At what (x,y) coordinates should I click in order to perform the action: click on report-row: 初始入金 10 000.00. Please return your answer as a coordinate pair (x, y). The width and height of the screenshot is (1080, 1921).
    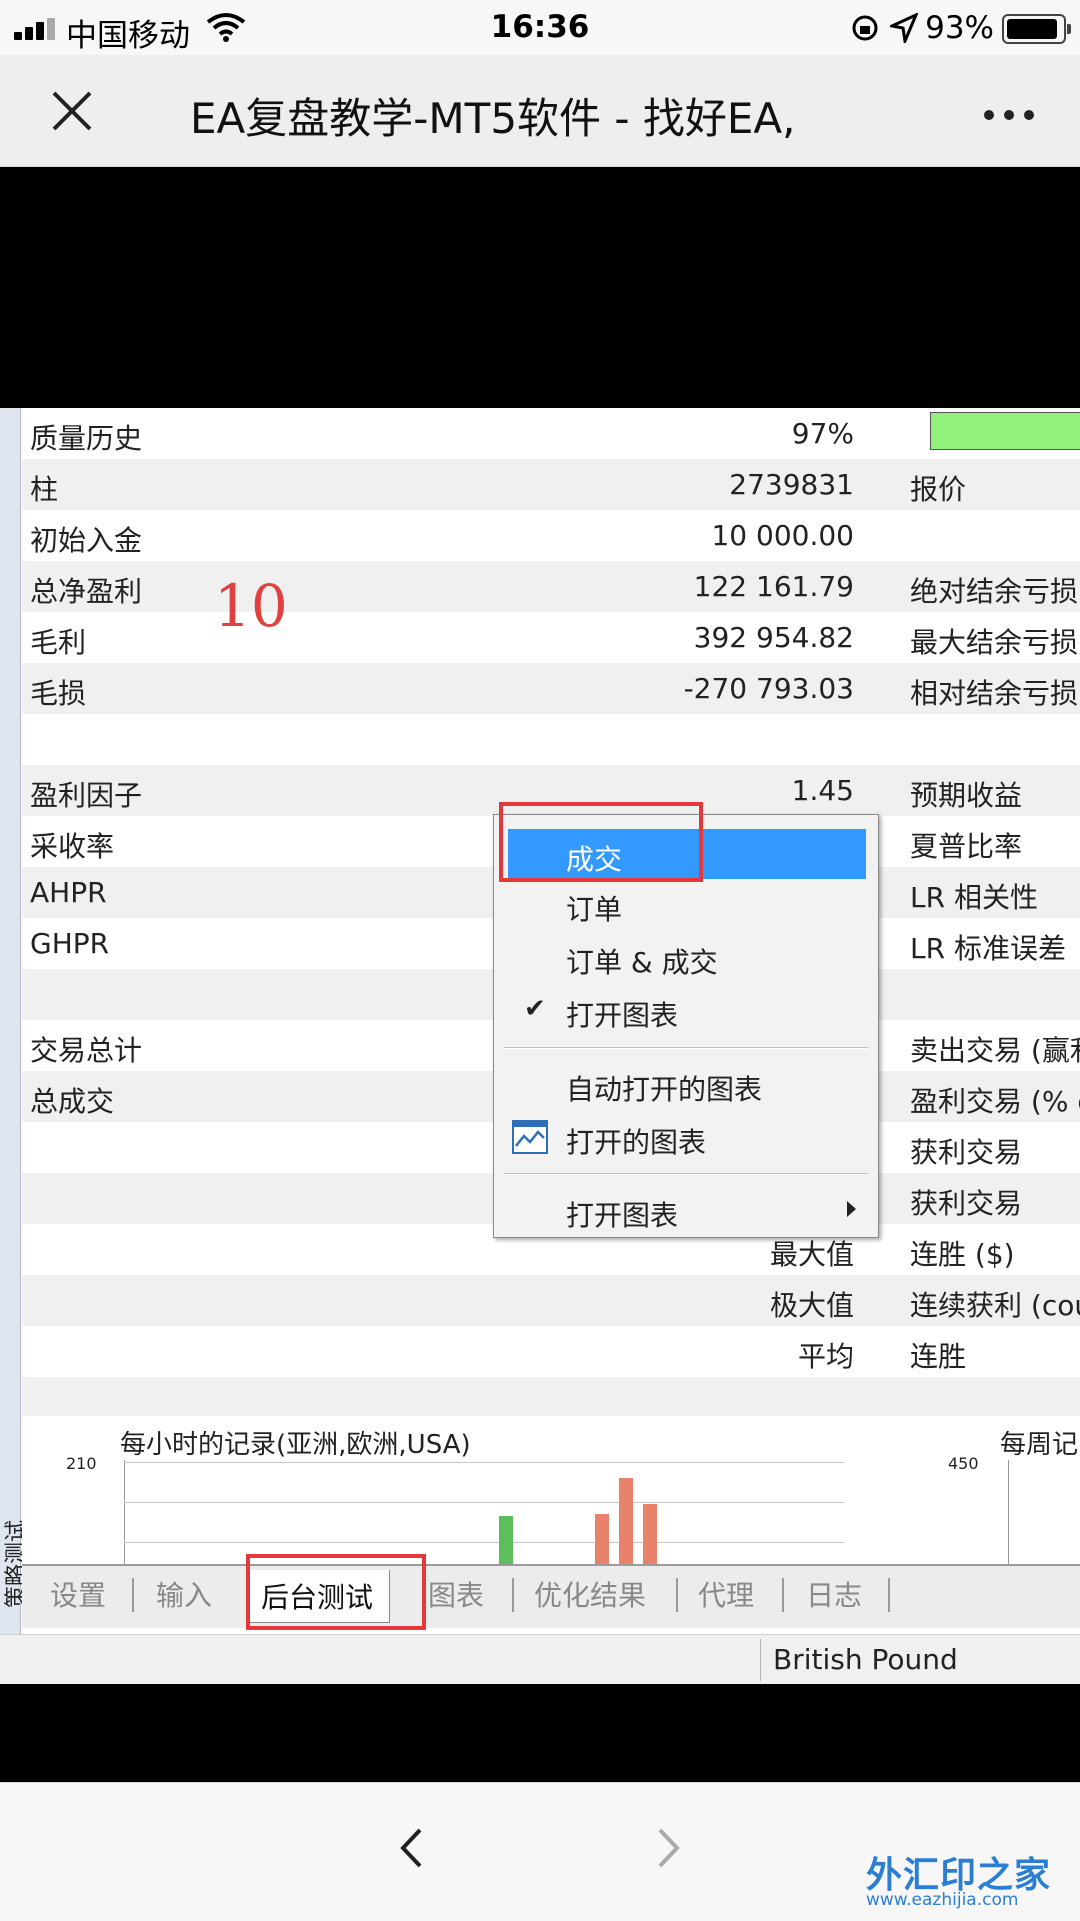
    Looking at the image, I should click on (551, 535).